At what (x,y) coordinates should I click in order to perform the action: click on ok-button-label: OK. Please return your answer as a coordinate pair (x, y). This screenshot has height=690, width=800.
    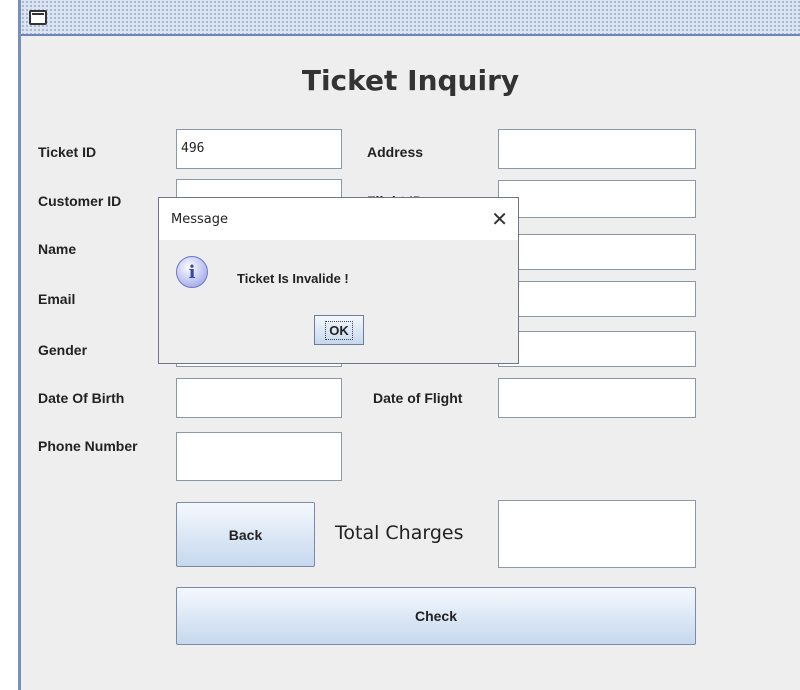
    Looking at the image, I should click on (339, 330).